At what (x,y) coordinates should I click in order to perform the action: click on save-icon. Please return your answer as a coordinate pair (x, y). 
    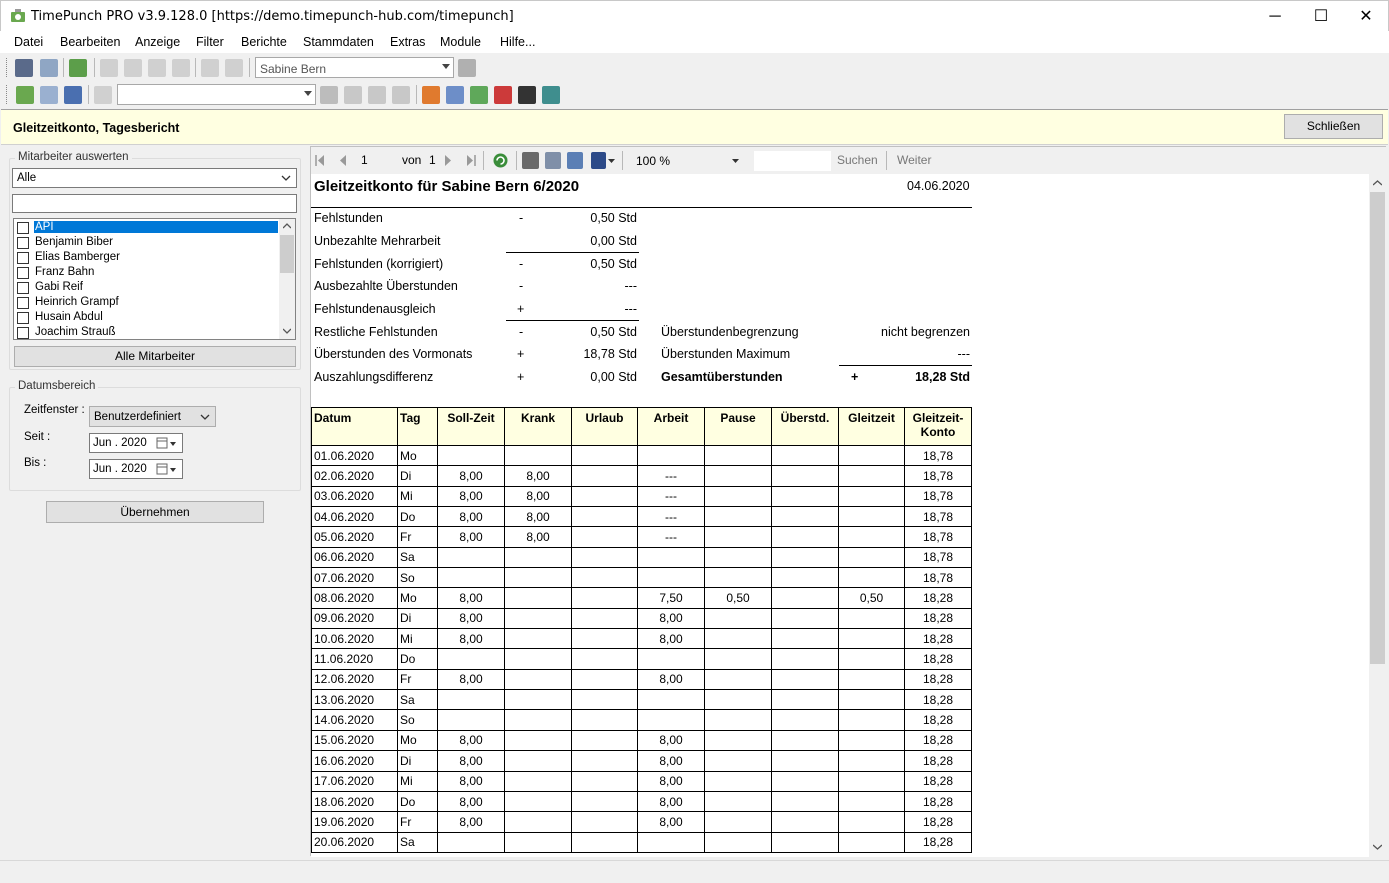
    Looking at the image, I should click on (329, 95).